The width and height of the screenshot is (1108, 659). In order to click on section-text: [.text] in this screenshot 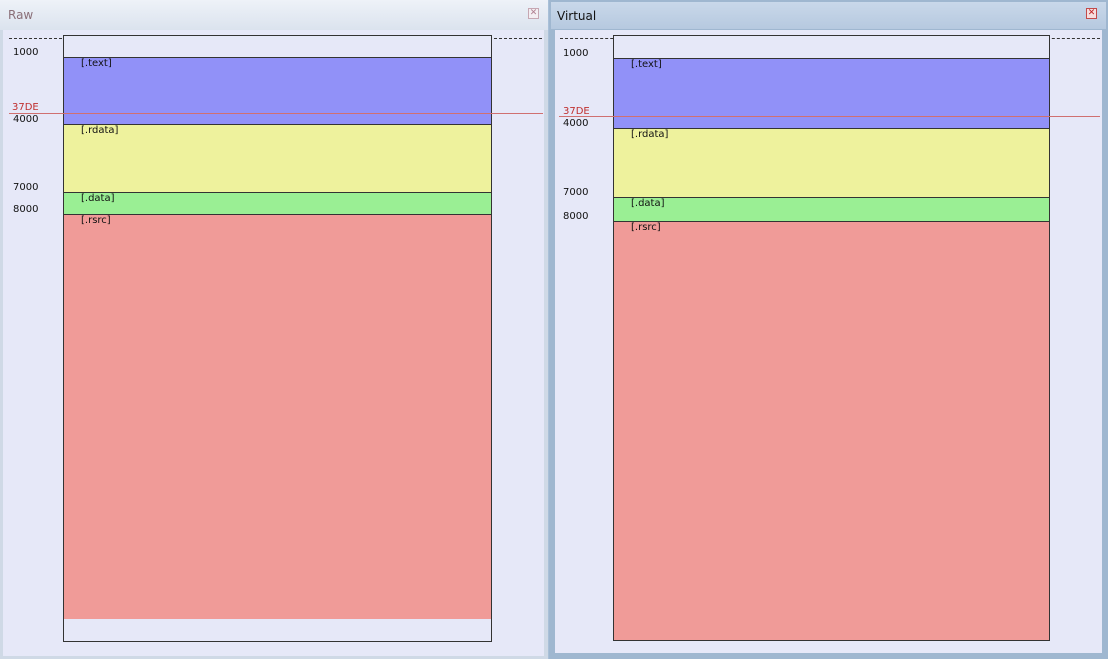, I will do `click(831, 93)`.